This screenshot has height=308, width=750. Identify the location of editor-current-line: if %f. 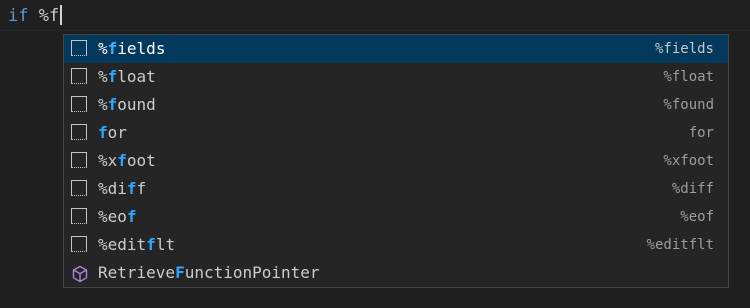
(375, 15).